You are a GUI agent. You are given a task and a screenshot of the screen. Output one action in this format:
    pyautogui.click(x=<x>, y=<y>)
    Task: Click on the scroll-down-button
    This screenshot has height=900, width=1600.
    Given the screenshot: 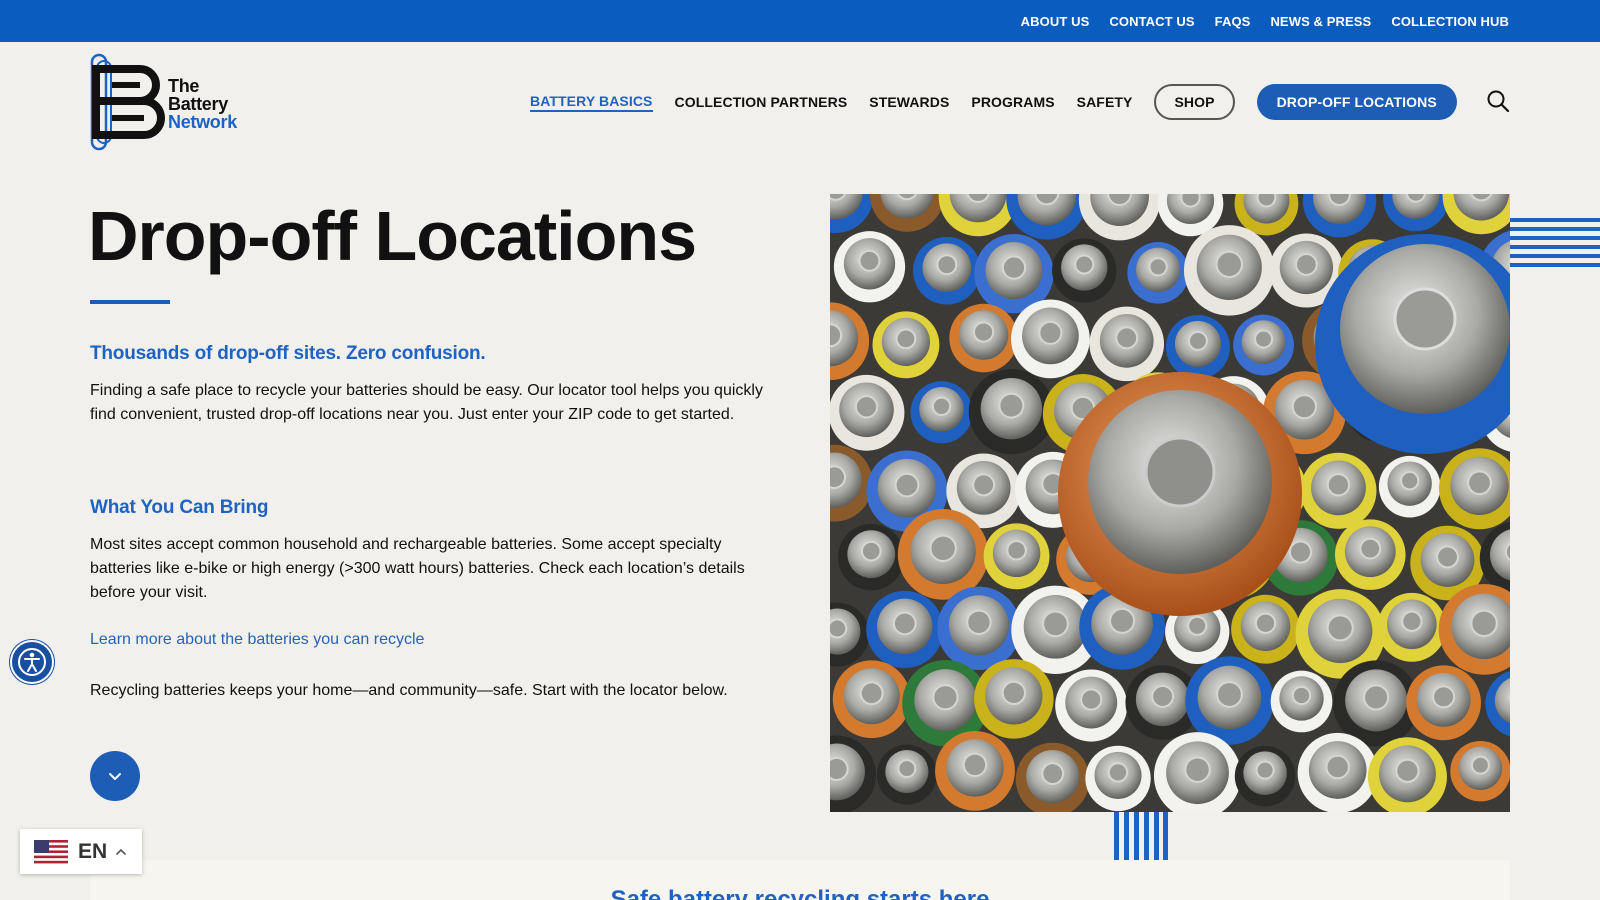 What is the action you would take?
    pyautogui.click(x=115, y=776)
    